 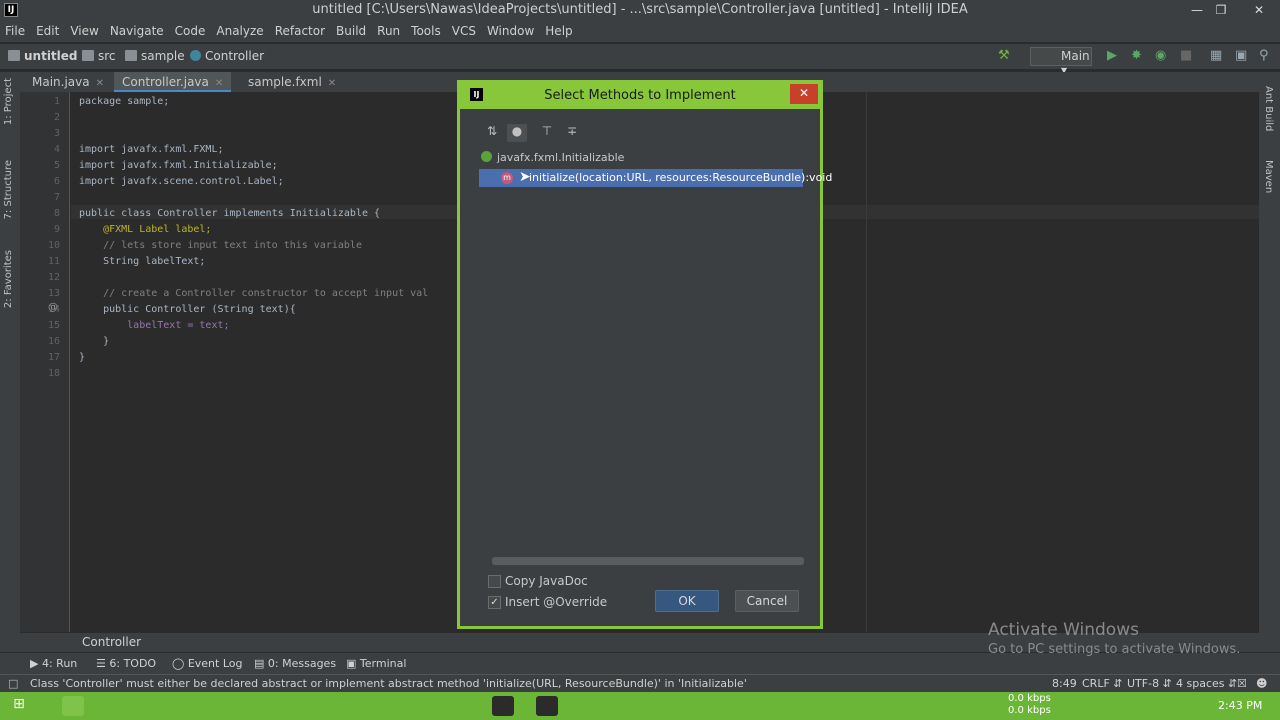 I want to click on event-log-icon: ◯, so click(x=178, y=663).